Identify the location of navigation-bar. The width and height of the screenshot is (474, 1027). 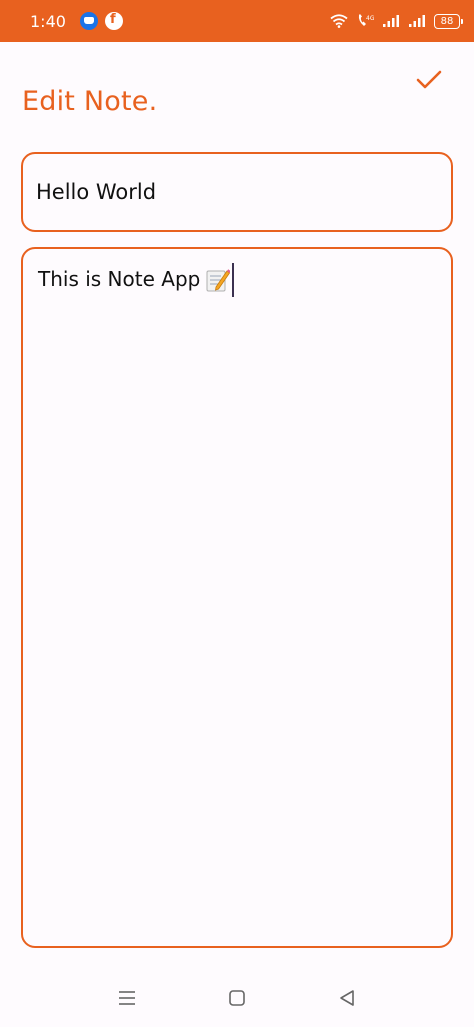
(237, 997).